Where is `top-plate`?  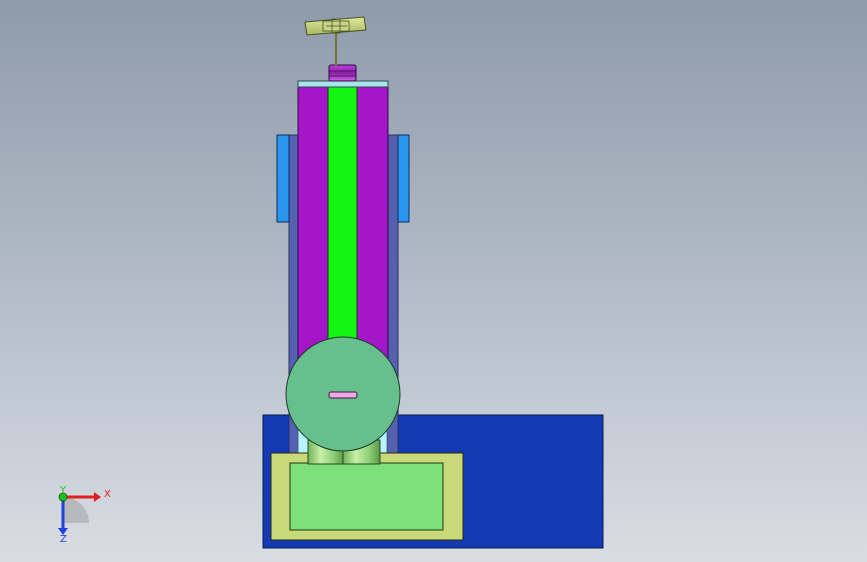
top-plate is located at coordinates (343, 84).